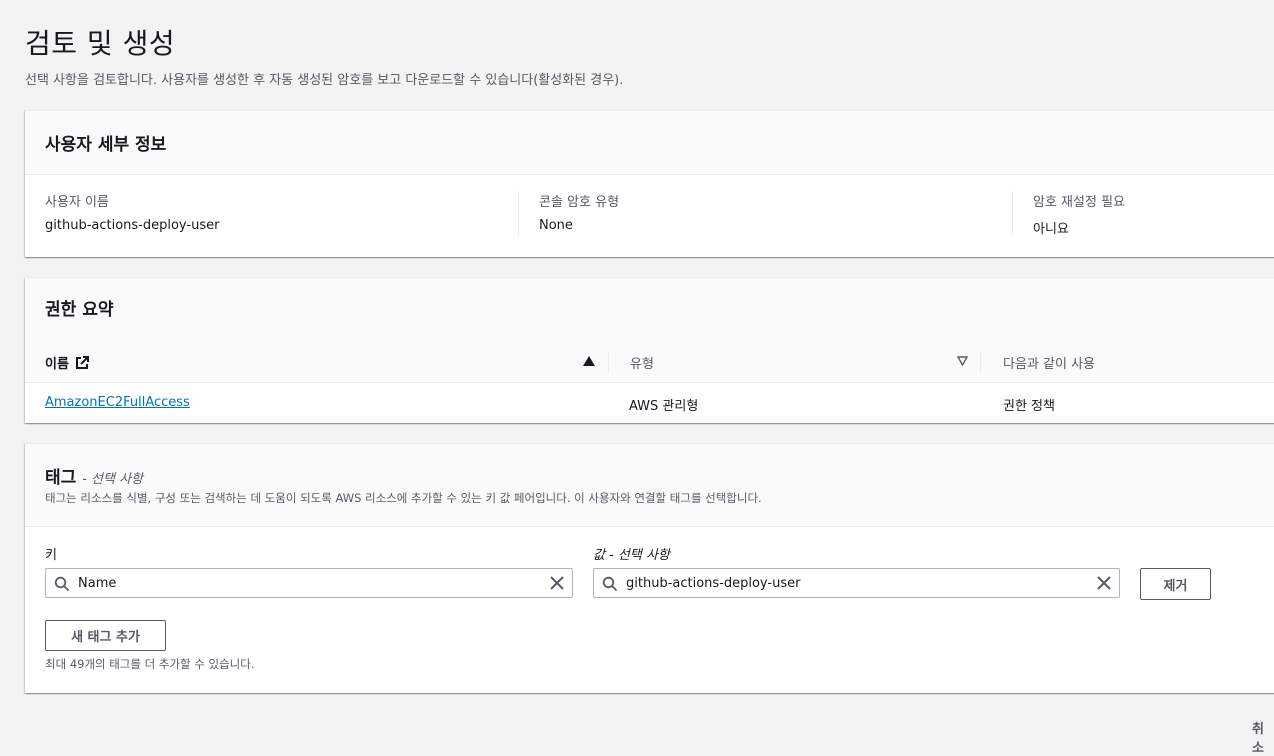 The width and height of the screenshot is (1274, 756). I want to click on user-name-field: 사용자 이름 github-actions-deploy-user, so click(132, 214).